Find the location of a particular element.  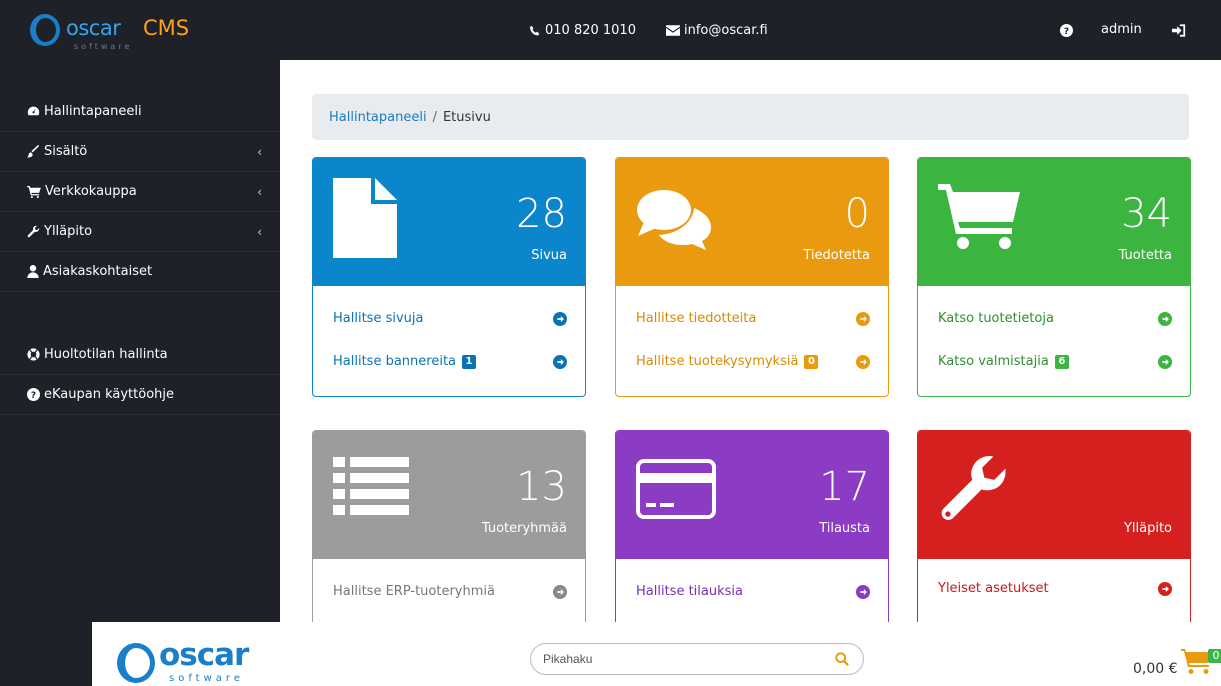

quick-search is located at coordinates (697, 659).